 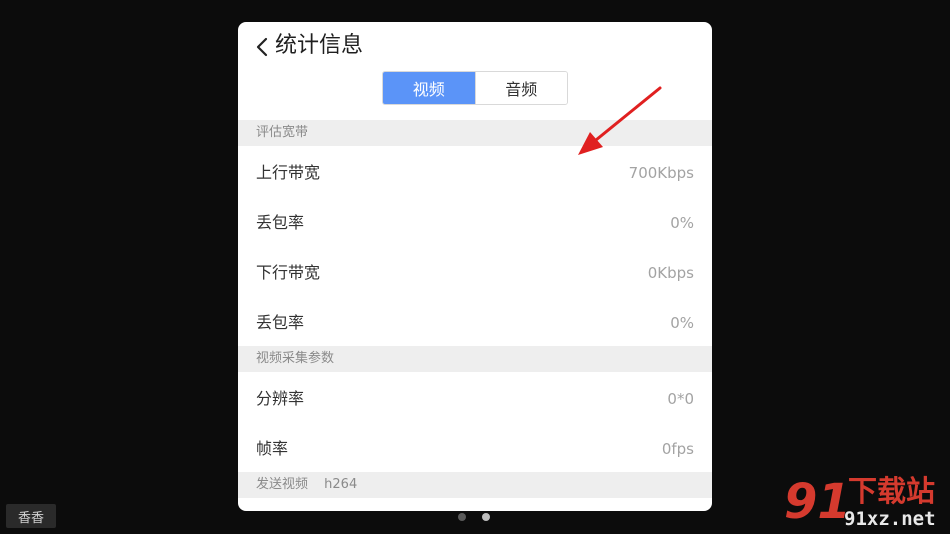 What do you see at coordinates (475, 223) in the screenshot?
I see `row-upload-loss: 丢包率 0%` at bounding box center [475, 223].